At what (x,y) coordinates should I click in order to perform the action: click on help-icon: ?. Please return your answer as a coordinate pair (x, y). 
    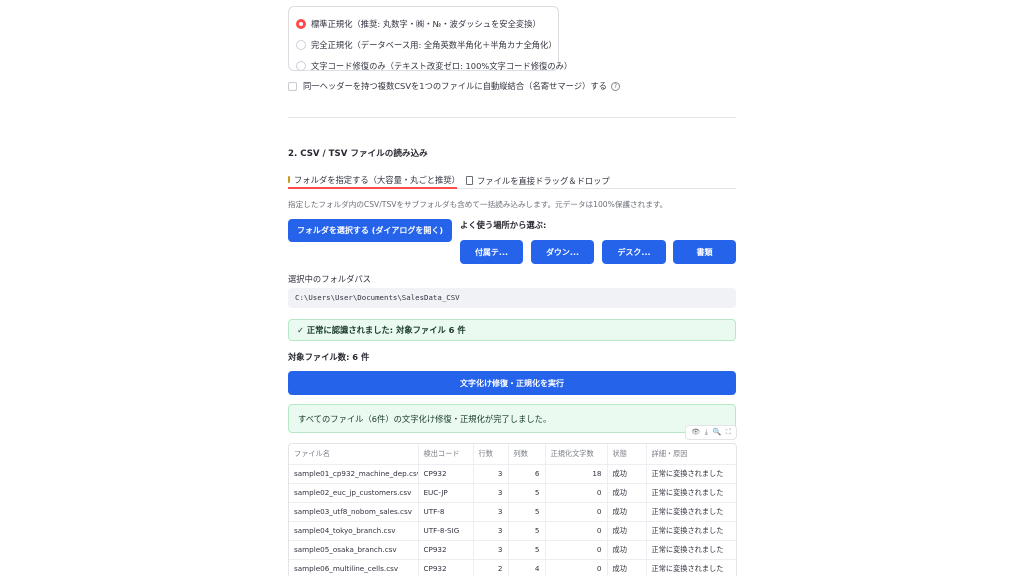
    Looking at the image, I should click on (615, 86).